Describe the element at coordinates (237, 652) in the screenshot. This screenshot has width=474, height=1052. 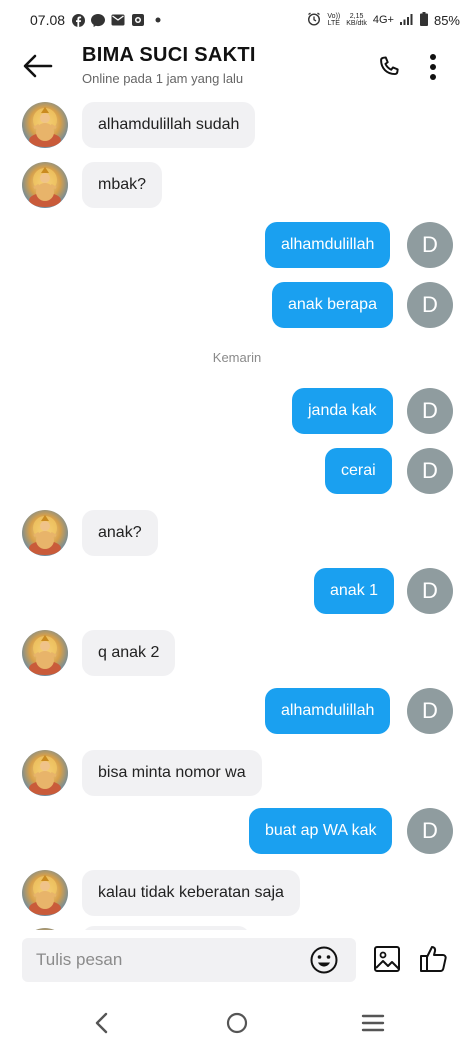
I see `message-row-incoming: q anak 2` at that location.